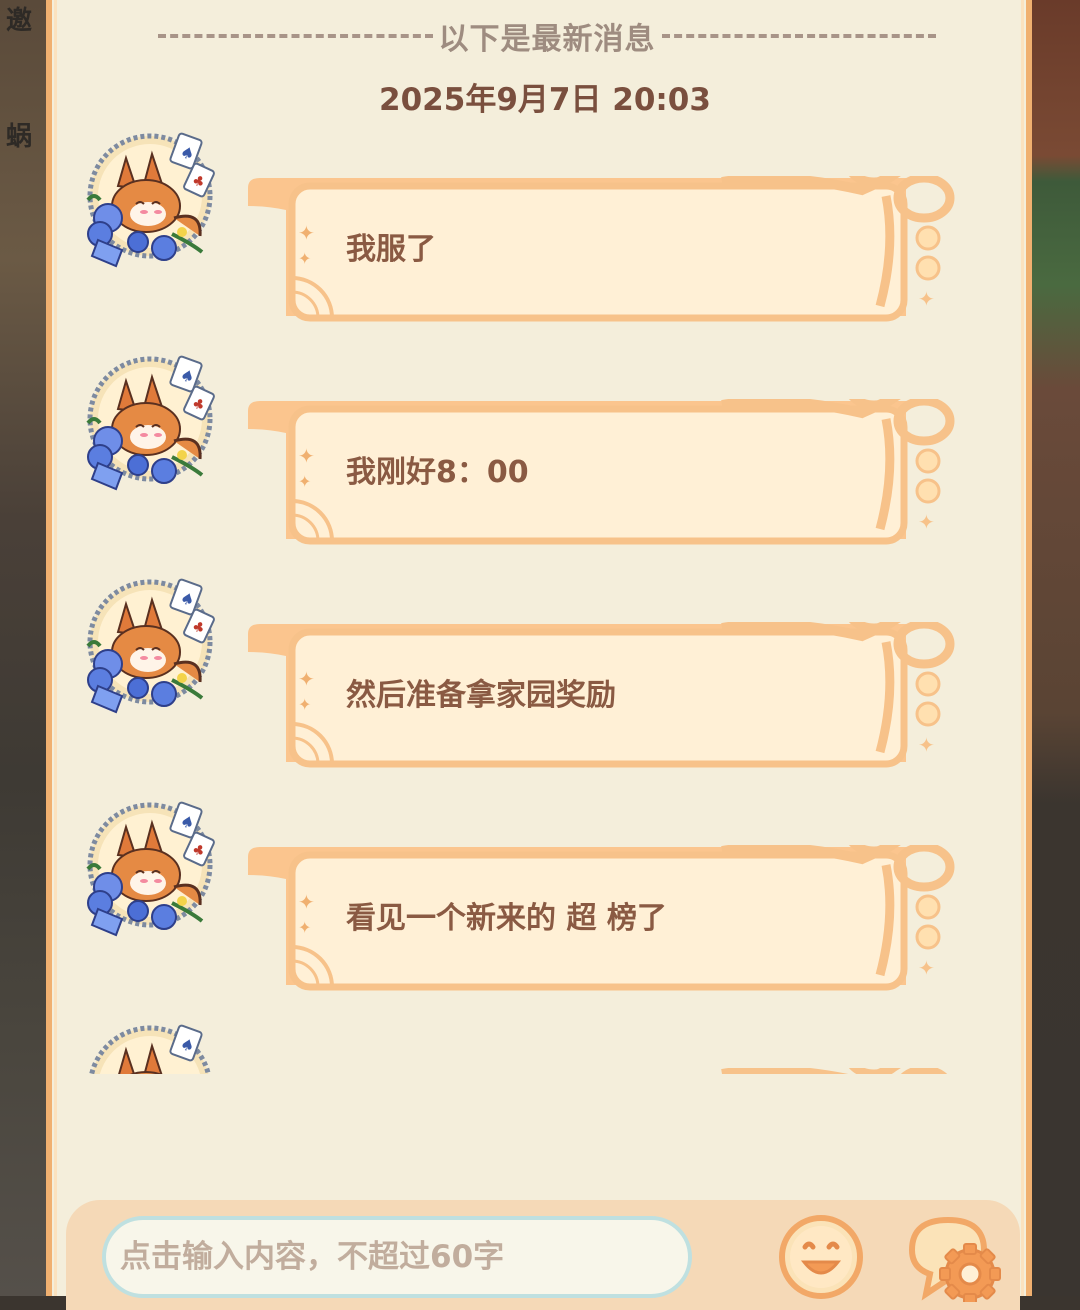 This screenshot has width=1080, height=1310. What do you see at coordinates (545, 1048) in the screenshot?
I see `chat-message: ♠` at bounding box center [545, 1048].